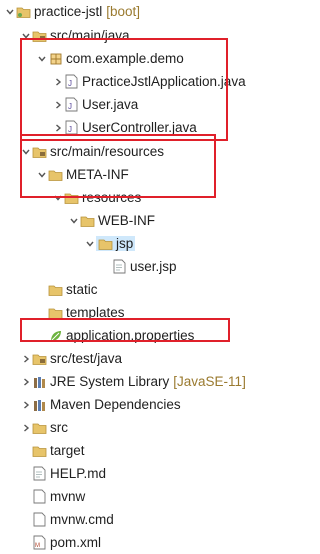 This screenshot has height=554, width=320. I want to click on tree-item-practice-jstl-application: J PracticeJstlApplication.java, so click(160, 81).